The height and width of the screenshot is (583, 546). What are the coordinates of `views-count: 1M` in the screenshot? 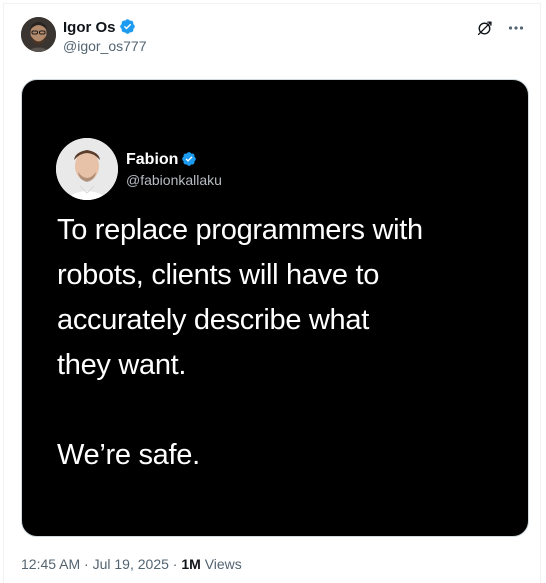 It's located at (190, 564).